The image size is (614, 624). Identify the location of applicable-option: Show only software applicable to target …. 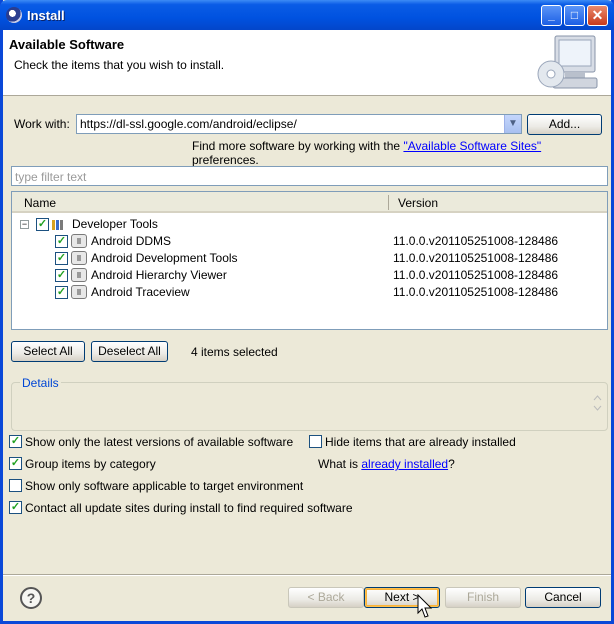
(156, 485).